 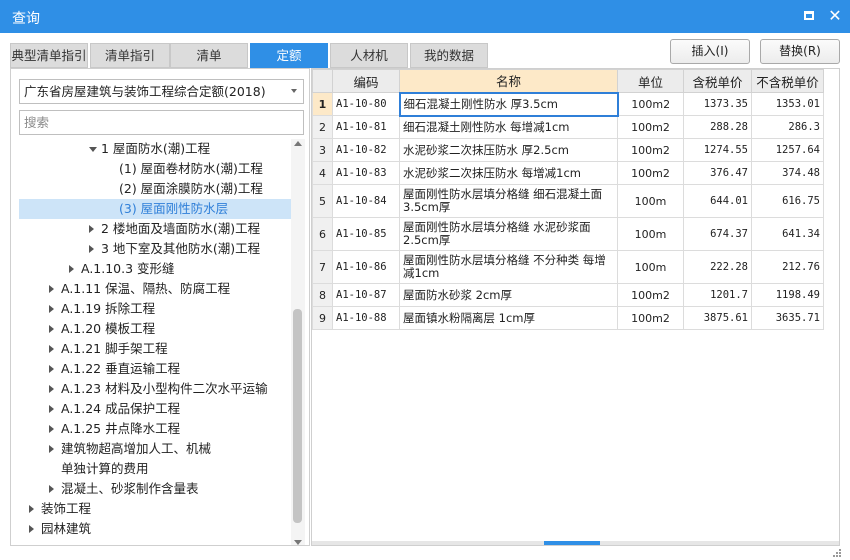 I want to click on tree-node: A.1.20 模板工程, so click(x=151, y=329).